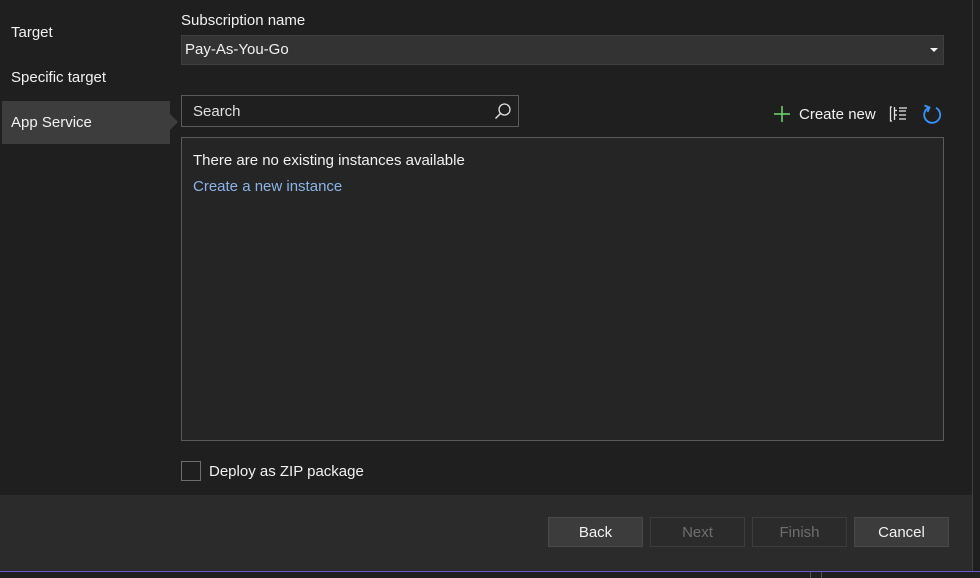 Image resolution: width=980 pixels, height=578 pixels. I want to click on nav-item-target: Target, so click(86, 32).